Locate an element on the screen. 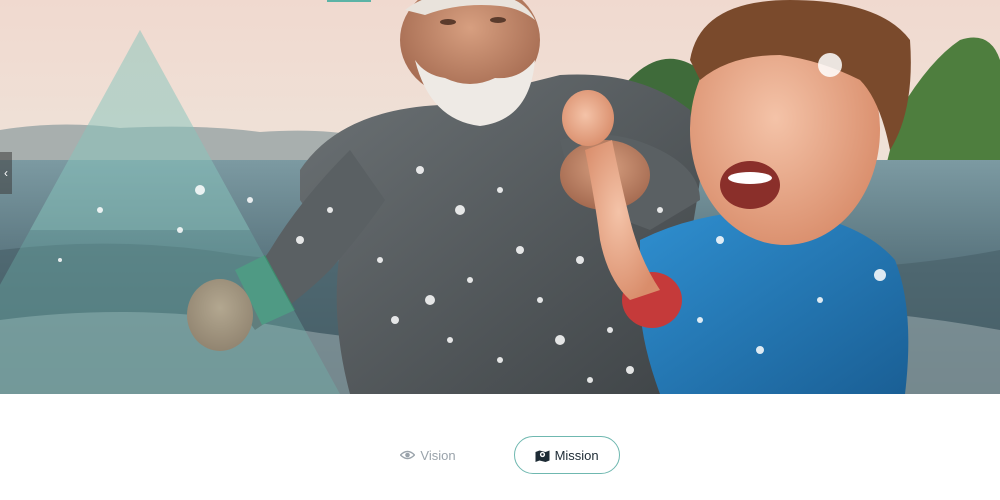 The height and width of the screenshot is (500, 1000). tab-mission-label: Mission is located at coordinates (576, 455).